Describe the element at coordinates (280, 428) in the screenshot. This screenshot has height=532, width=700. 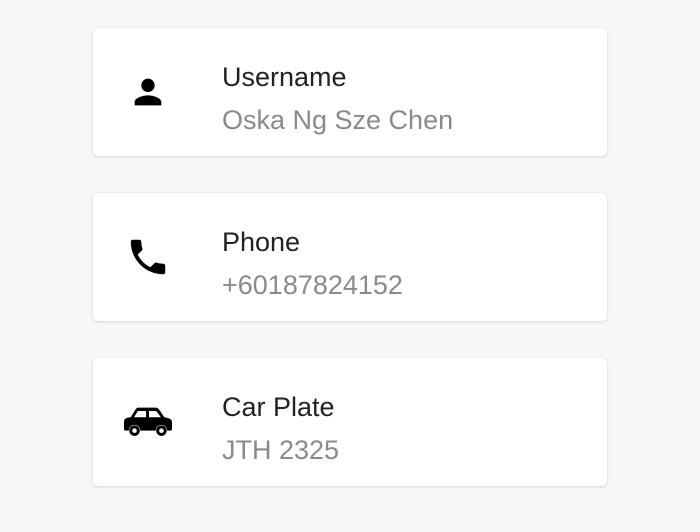
I see `car-plate-text: Car Plate JTH 2325` at that location.